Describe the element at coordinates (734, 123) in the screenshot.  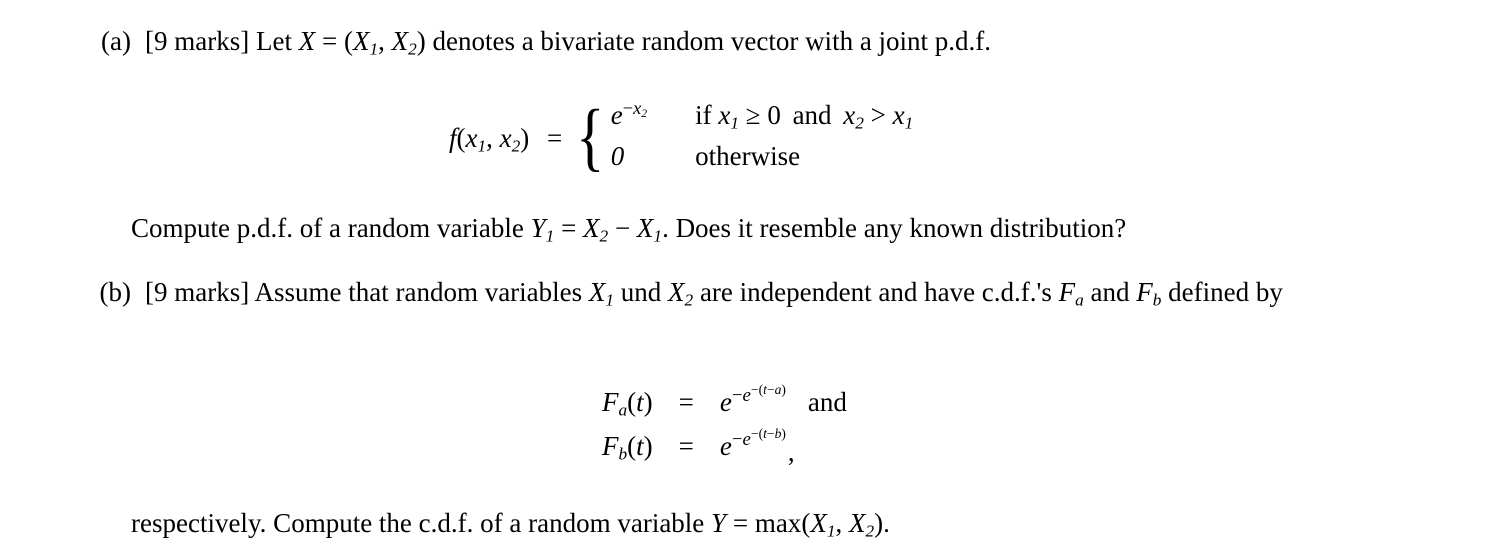
I see `case-1-cond-x1-subscript: 1` at that location.